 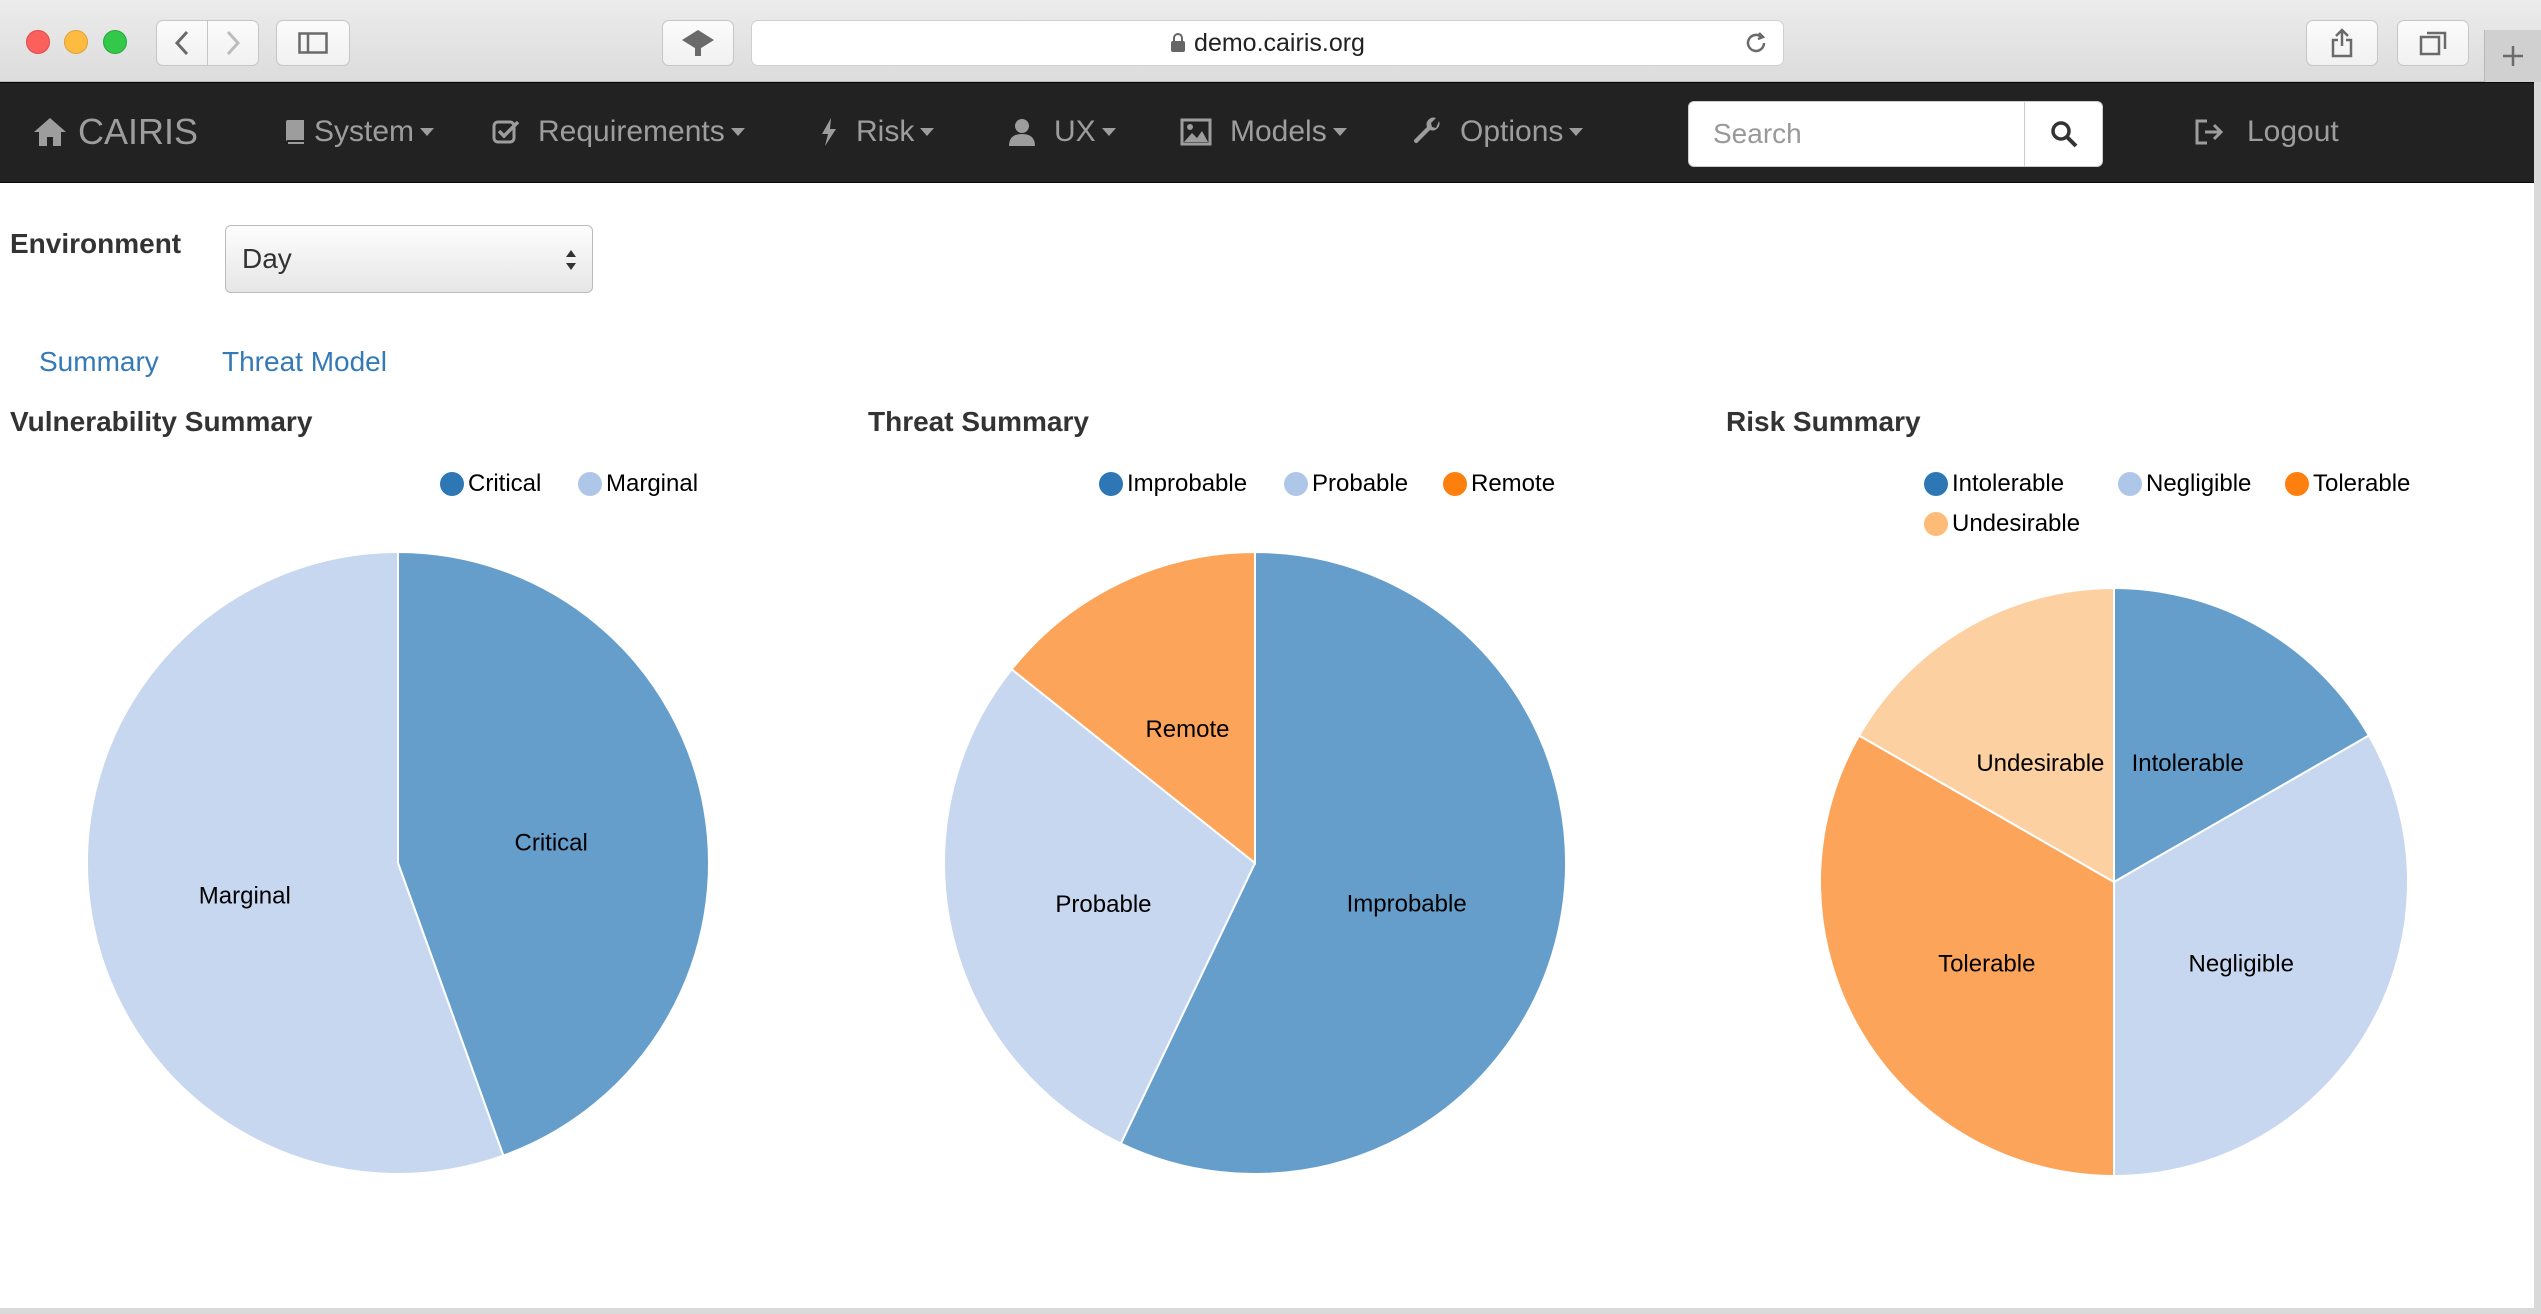 What do you see at coordinates (1255, 862) in the screenshot?
I see `threat-pie-chart: Improbable Probable Remote` at bounding box center [1255, 862].